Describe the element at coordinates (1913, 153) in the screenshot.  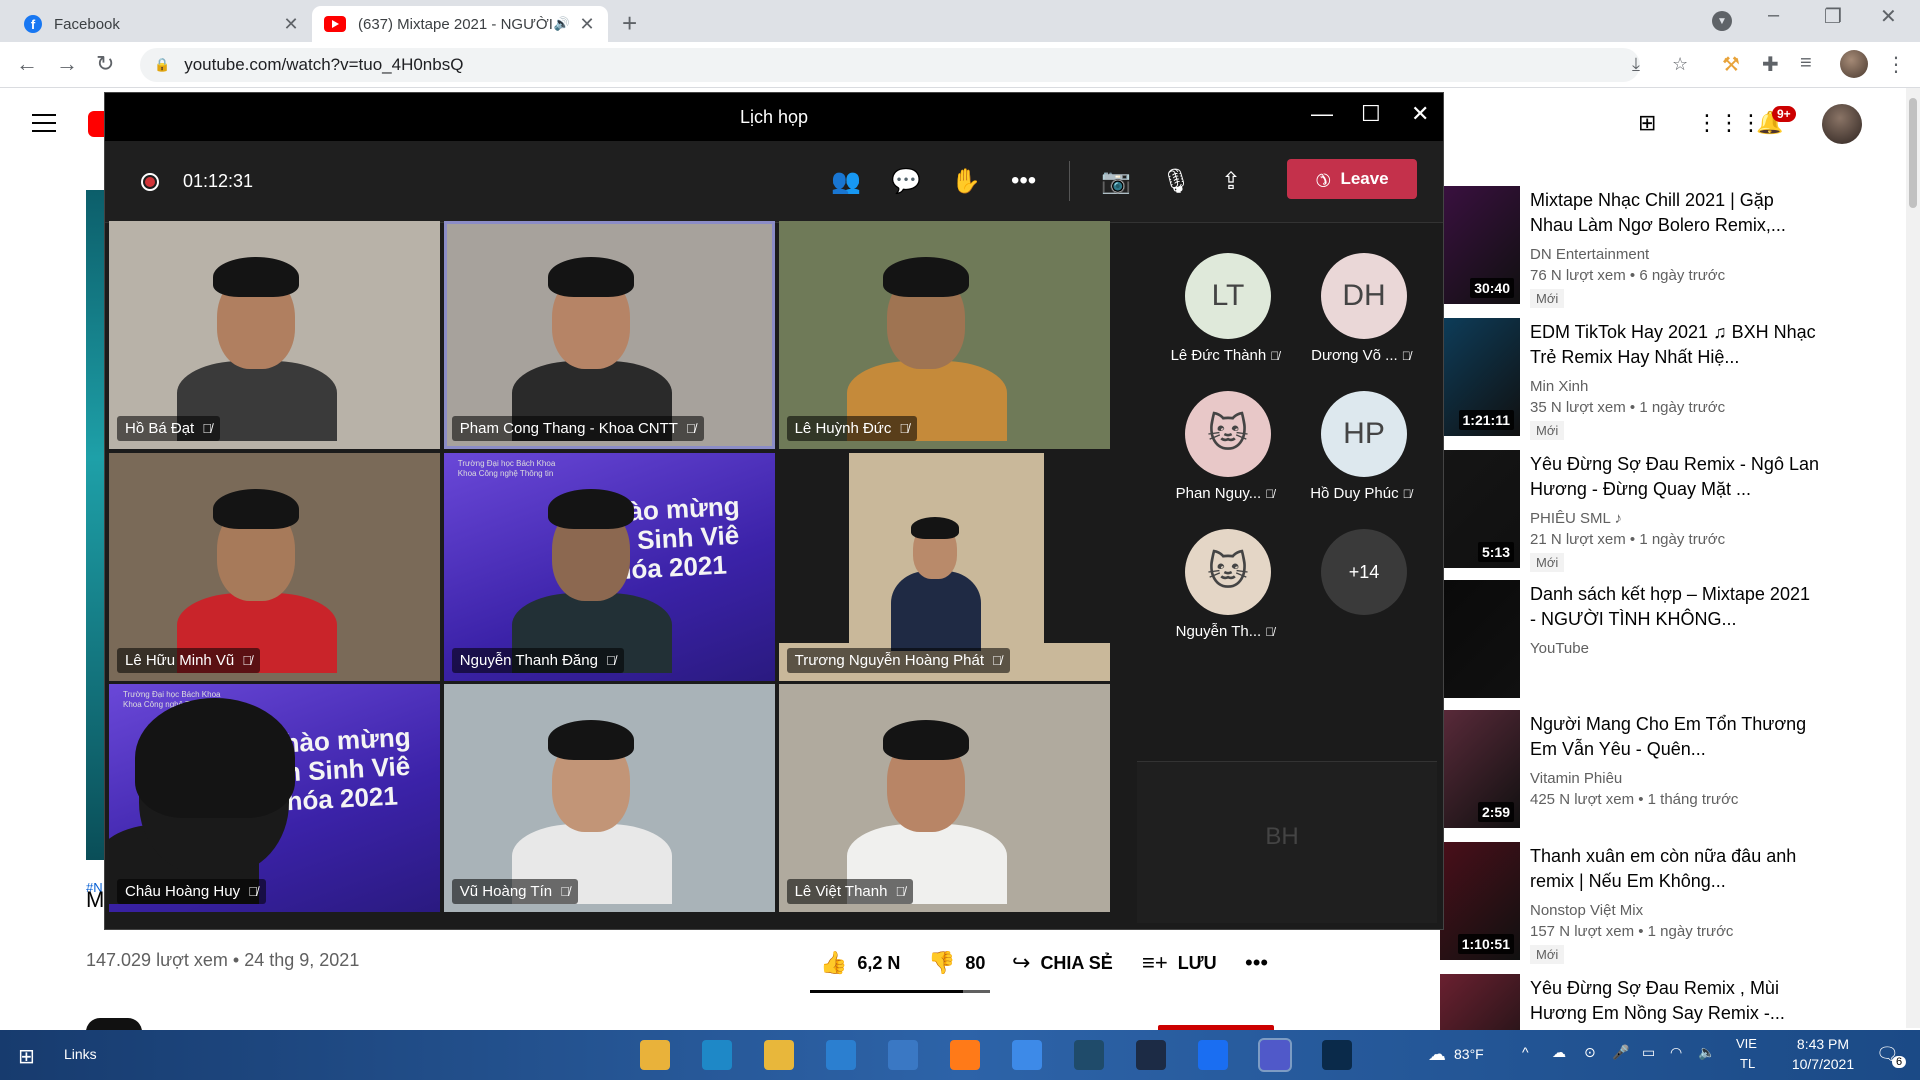
I see `scrollbar-thumb` at that location.